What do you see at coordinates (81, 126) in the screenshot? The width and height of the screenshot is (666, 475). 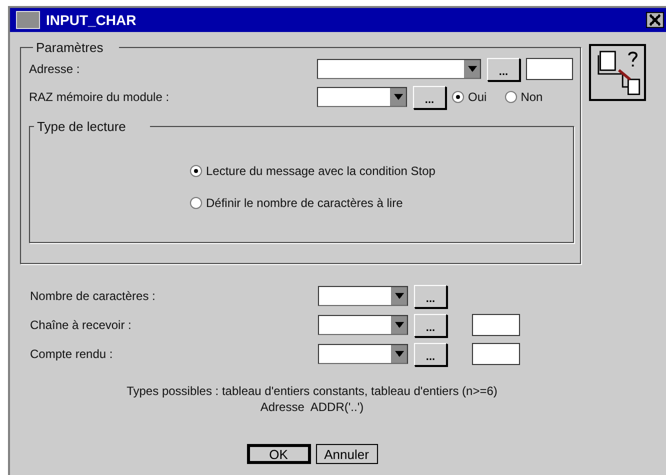 I see `group-title: Type de lecture` at bounding box center [81, 126].